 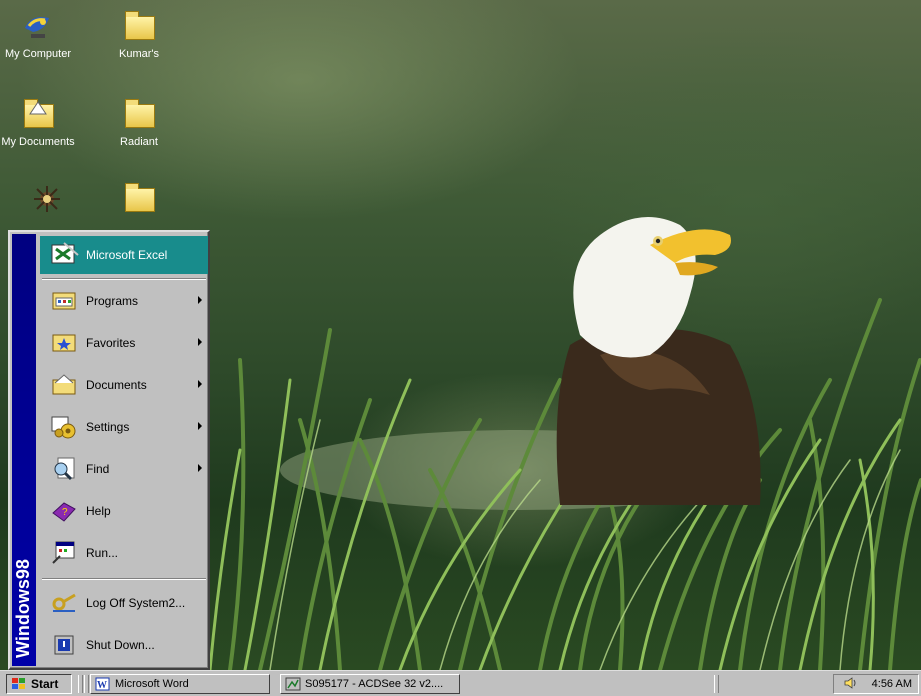 I want to click on desktop-icon-label: My Computer, so click(x=38, y=54).